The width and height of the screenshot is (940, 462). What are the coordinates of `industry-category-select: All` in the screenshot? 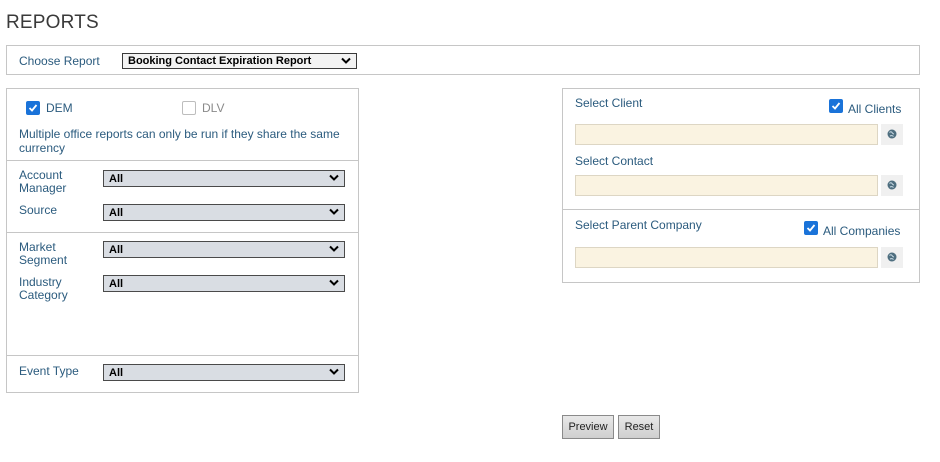 It's located at (224, 283).